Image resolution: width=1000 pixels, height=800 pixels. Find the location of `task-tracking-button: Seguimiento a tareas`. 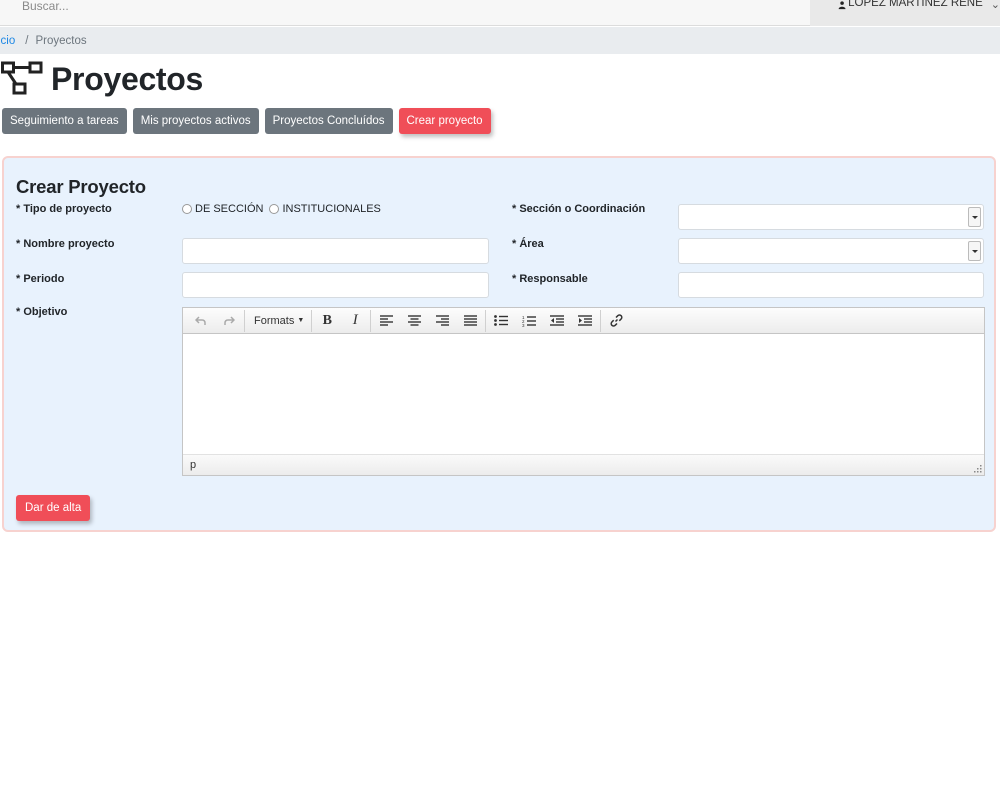

task-tracking-button: Seguimiento a tareas is located at coordinates (64, 121).